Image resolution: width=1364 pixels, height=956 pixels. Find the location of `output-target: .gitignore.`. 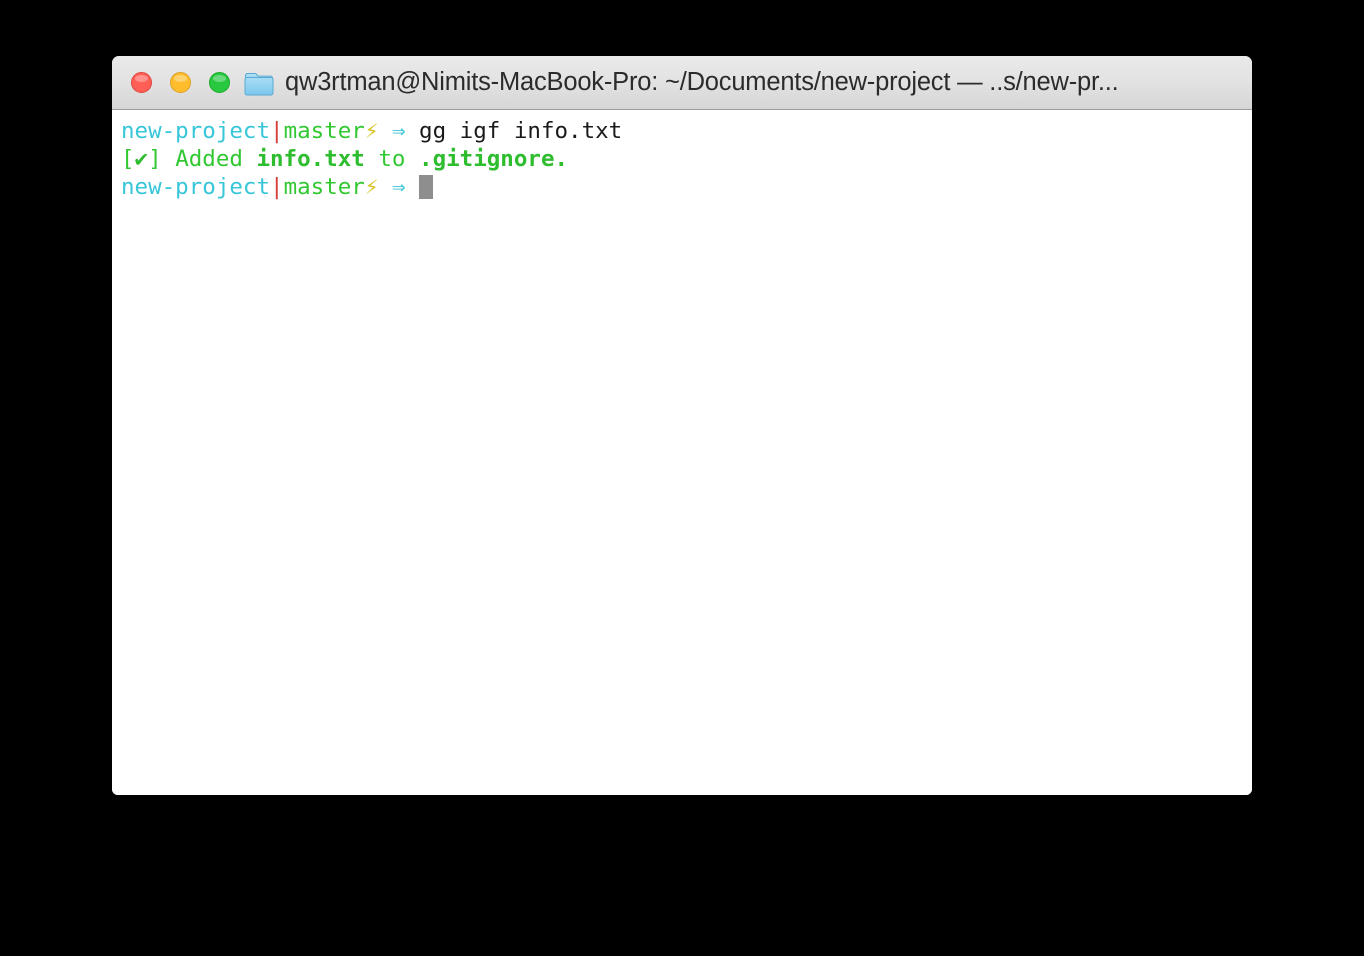

output-target: .gitignore. is located at coordinates (494, 159).